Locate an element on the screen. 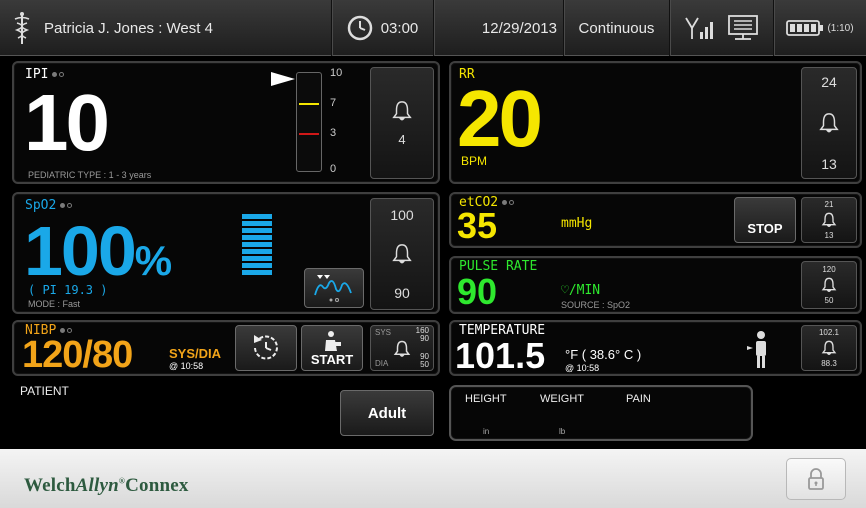 This screenshot has height=508, width=866. network-icon is located at coordinates (742, 27).